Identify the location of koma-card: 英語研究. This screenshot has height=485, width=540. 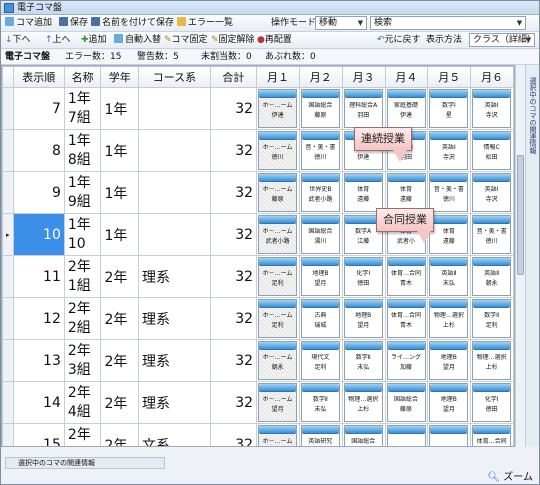
(320, 435).